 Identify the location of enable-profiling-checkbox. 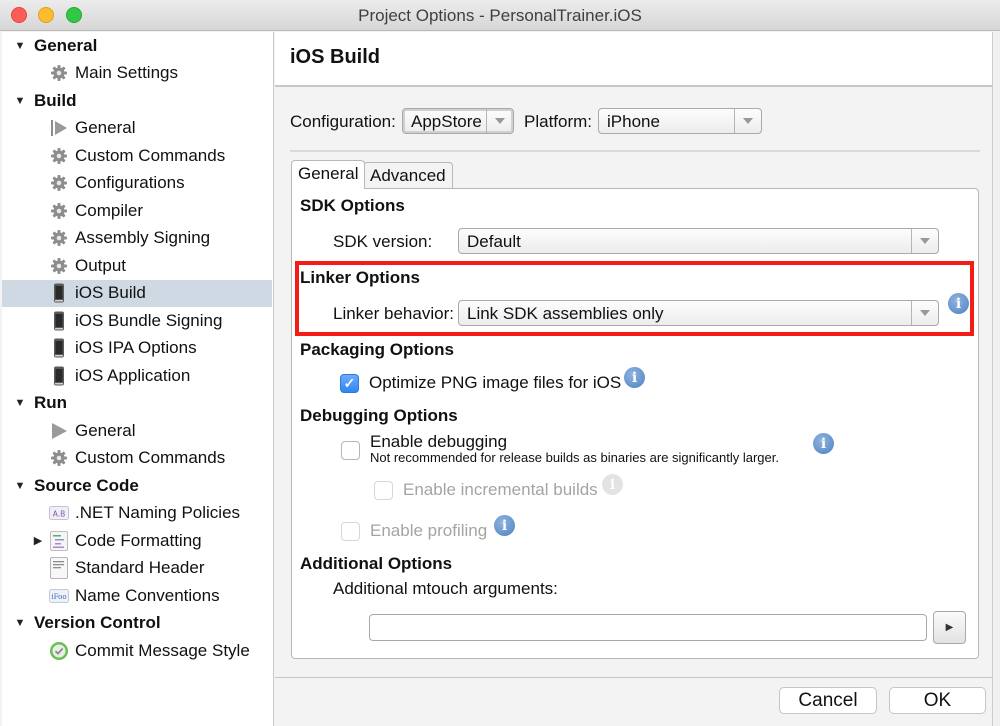
(350, 531).